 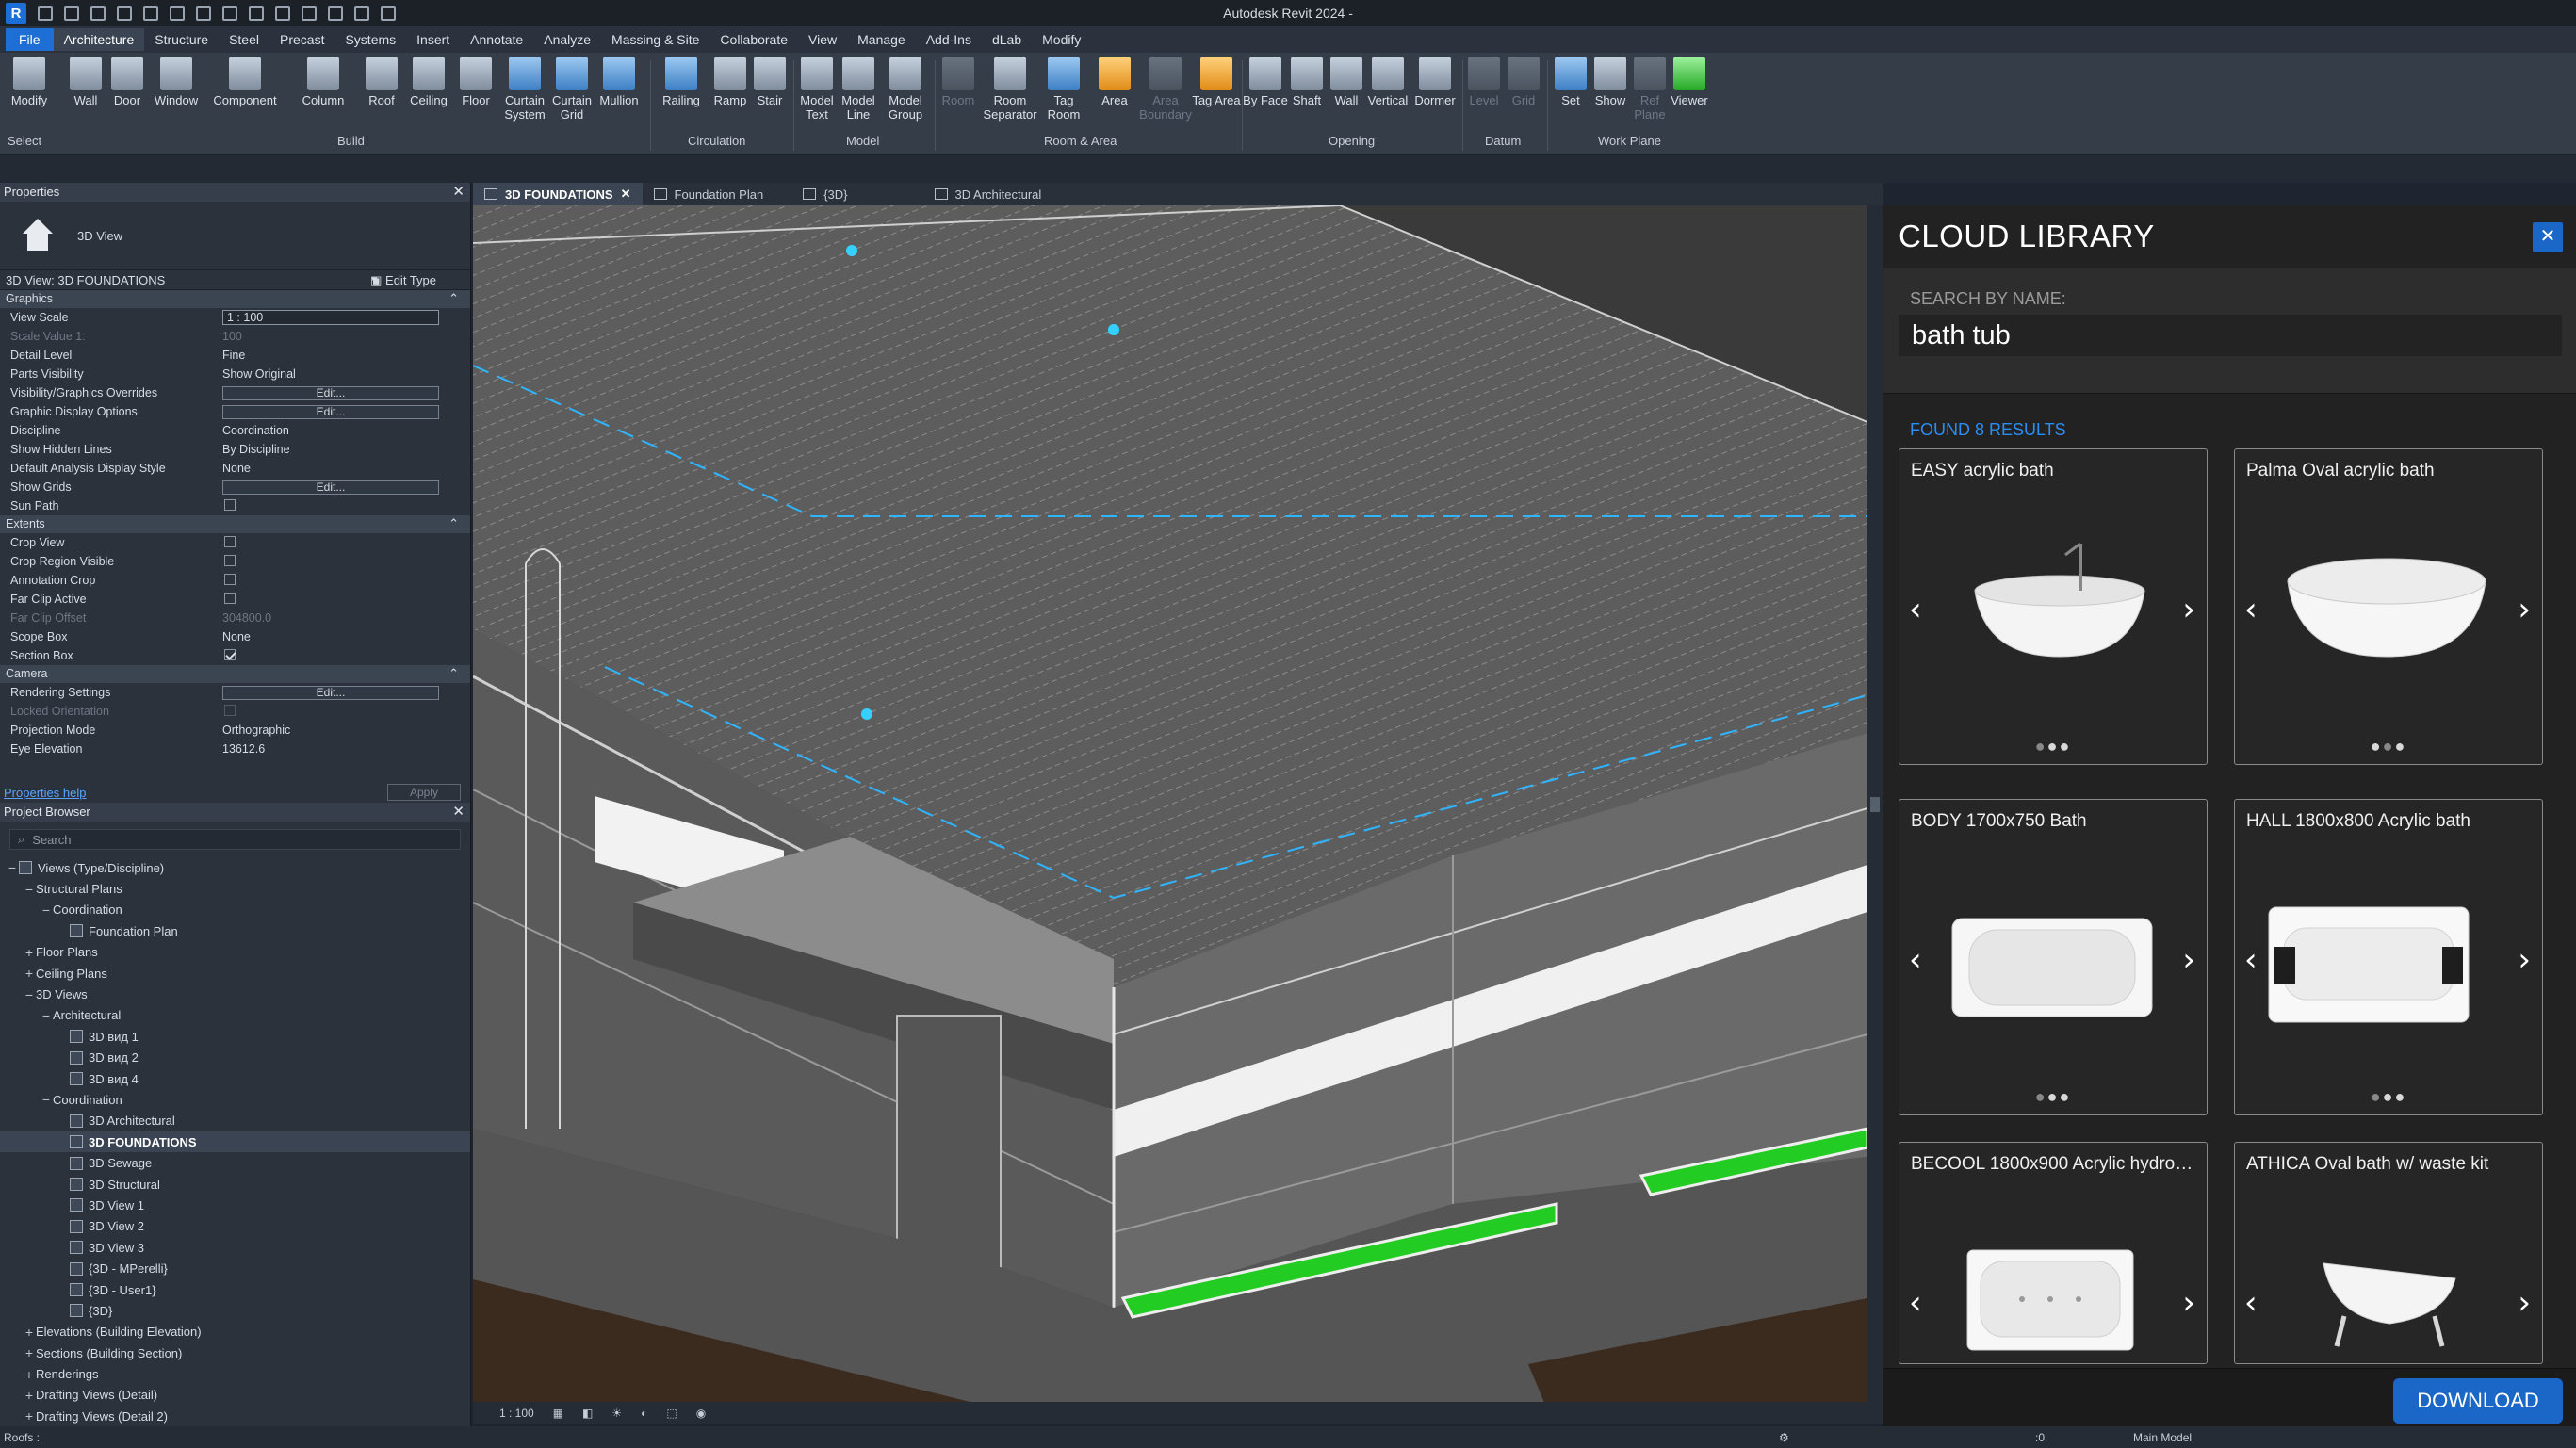 What do you see at coordinates (181, 40) in the screenshot?
I see `menu-structure: Structure` at bounding box center [181, 40].